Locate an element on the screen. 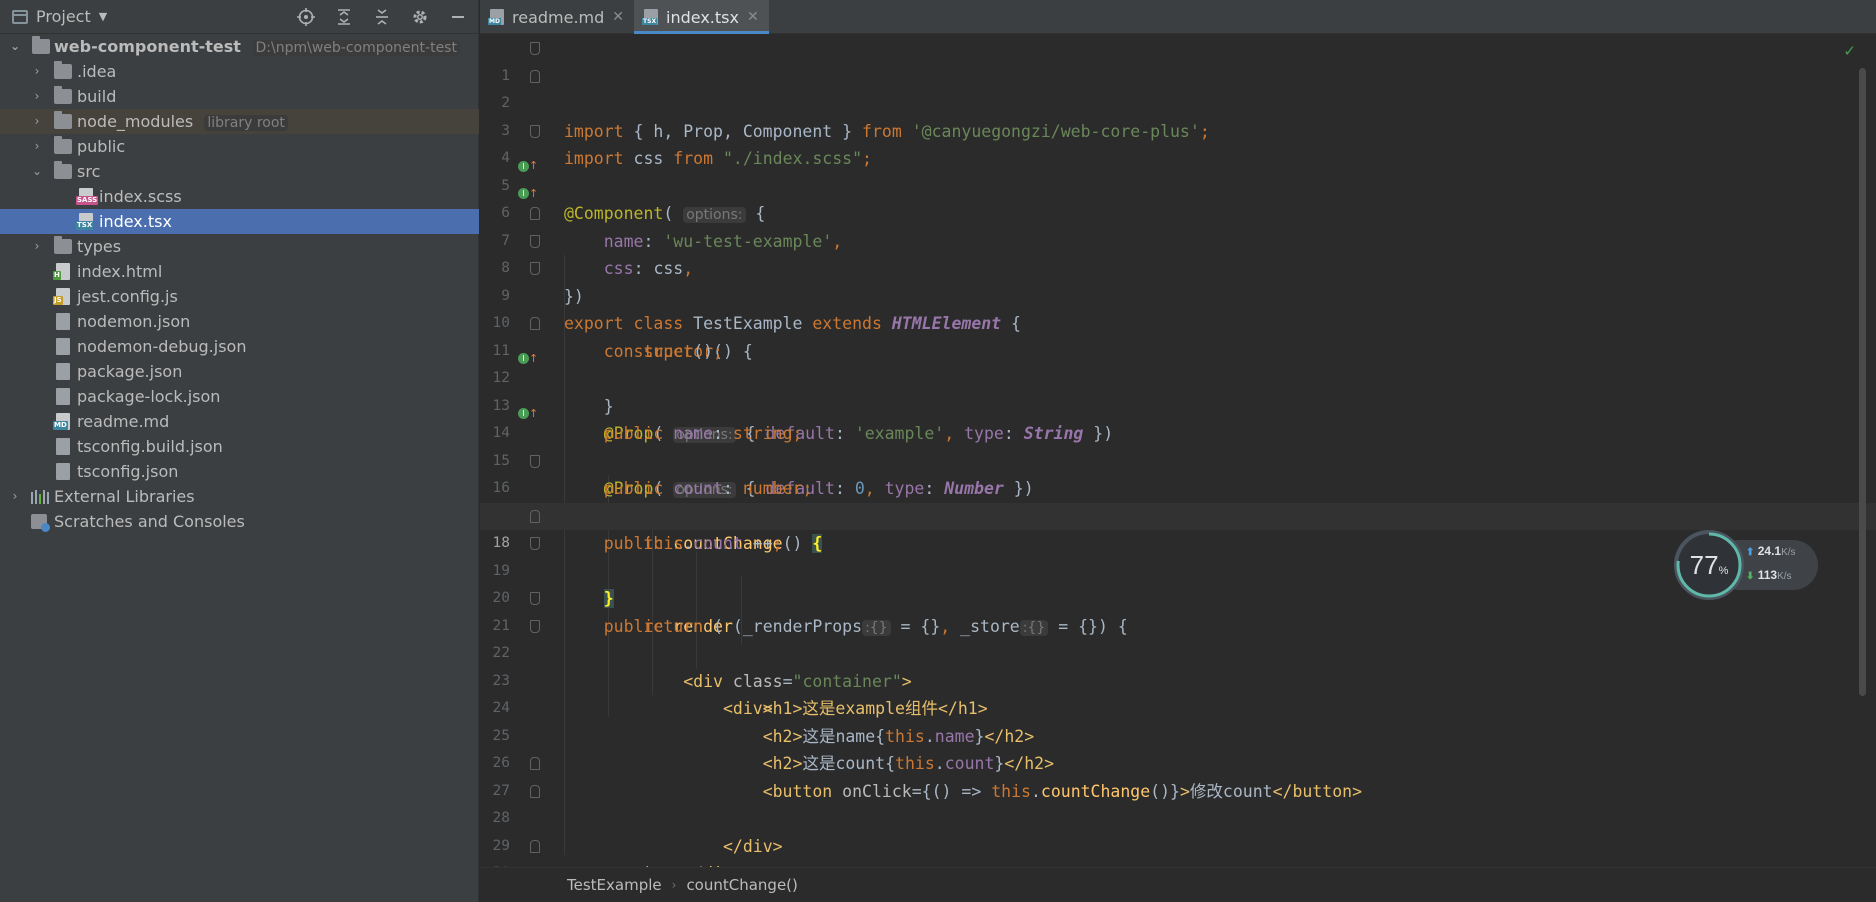 The height and width of the screenshot is (902, 1876). tree-item-build: › build is located at coordinates (239, 96).